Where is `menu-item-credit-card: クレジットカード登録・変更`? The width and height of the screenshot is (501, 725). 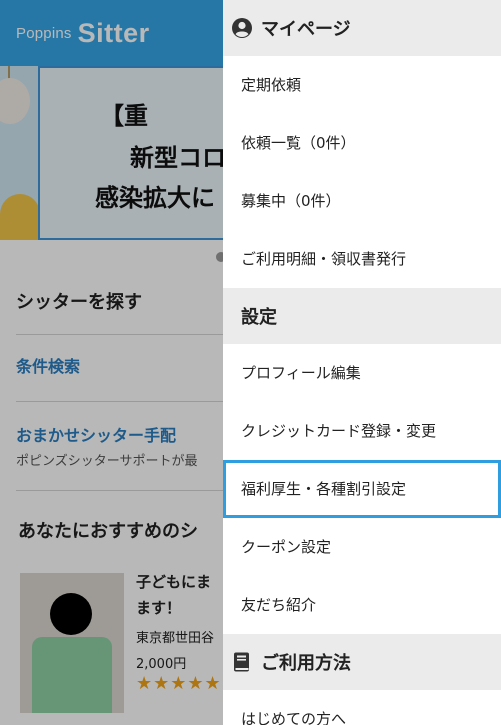
menu-item-credit-card: クレジットカード登録・変更 is located at coordinates (362, 431).